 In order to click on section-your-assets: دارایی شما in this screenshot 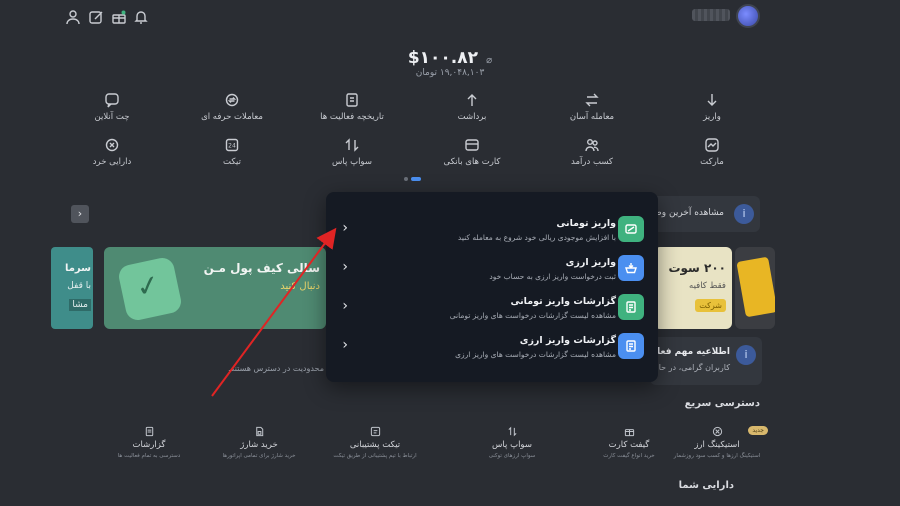, I will do `click(706, 485)`.